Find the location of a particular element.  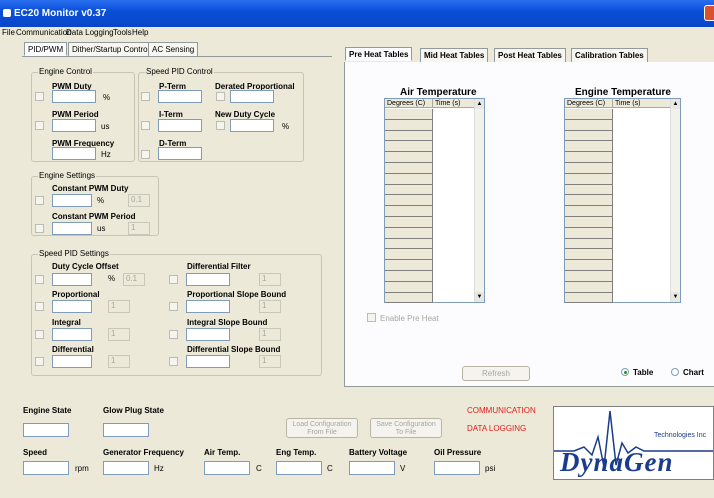

engine-temperature-grid: Degrees (C) Time (s) ▲ ▼ is located at coordinates (622, 201).